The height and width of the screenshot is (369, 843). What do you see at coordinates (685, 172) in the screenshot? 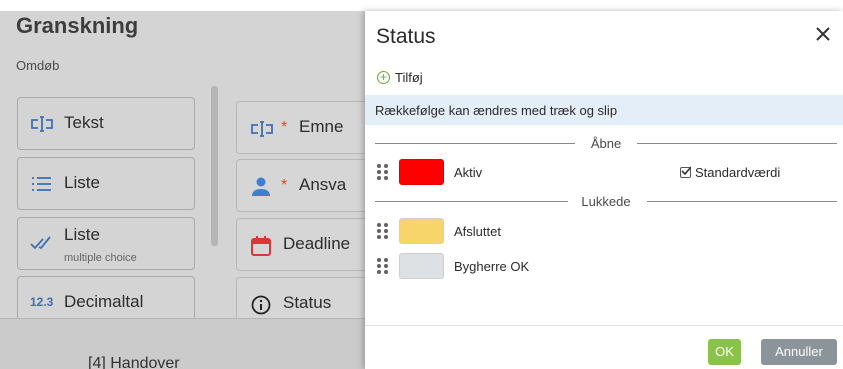
I see `checkbox-checked-icon` at bounding box center [685, 172].